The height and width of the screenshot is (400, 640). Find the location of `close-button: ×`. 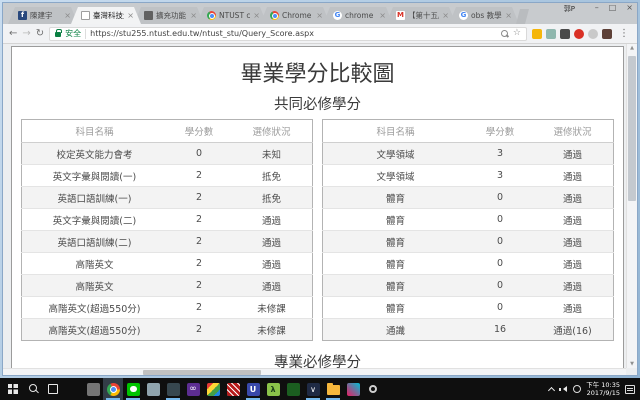

close-button: × is located at coordinates (629, 8).